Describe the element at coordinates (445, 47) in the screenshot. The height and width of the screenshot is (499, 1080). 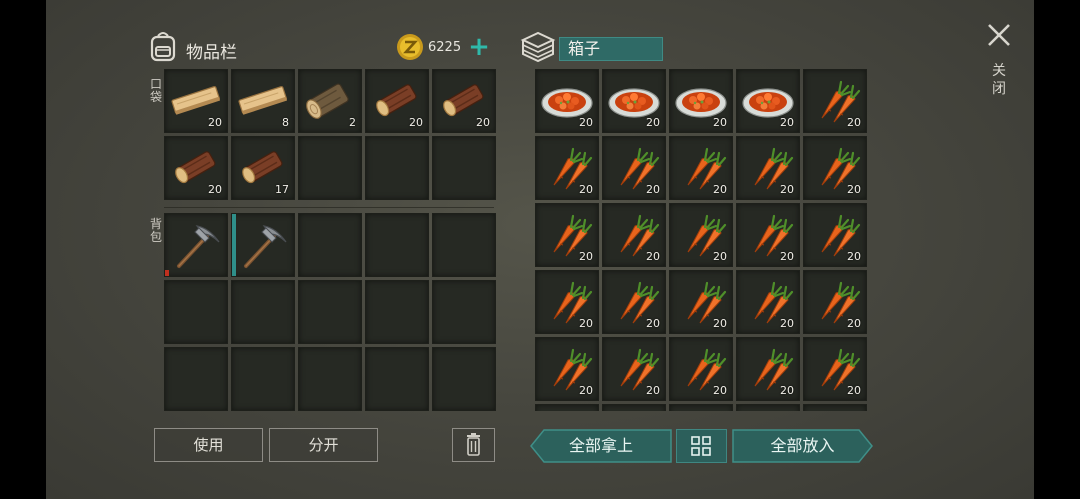
I see `coin-amount: 6225` at that location.